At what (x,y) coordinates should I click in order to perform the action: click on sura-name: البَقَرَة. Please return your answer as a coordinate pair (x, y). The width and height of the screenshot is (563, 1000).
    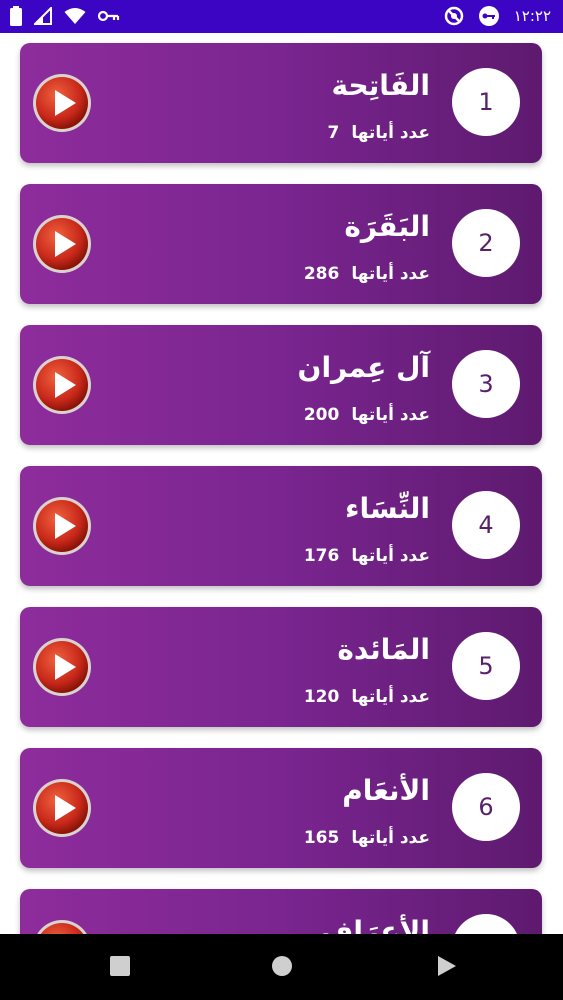
    Looking at the image, I should click on (387, 226).